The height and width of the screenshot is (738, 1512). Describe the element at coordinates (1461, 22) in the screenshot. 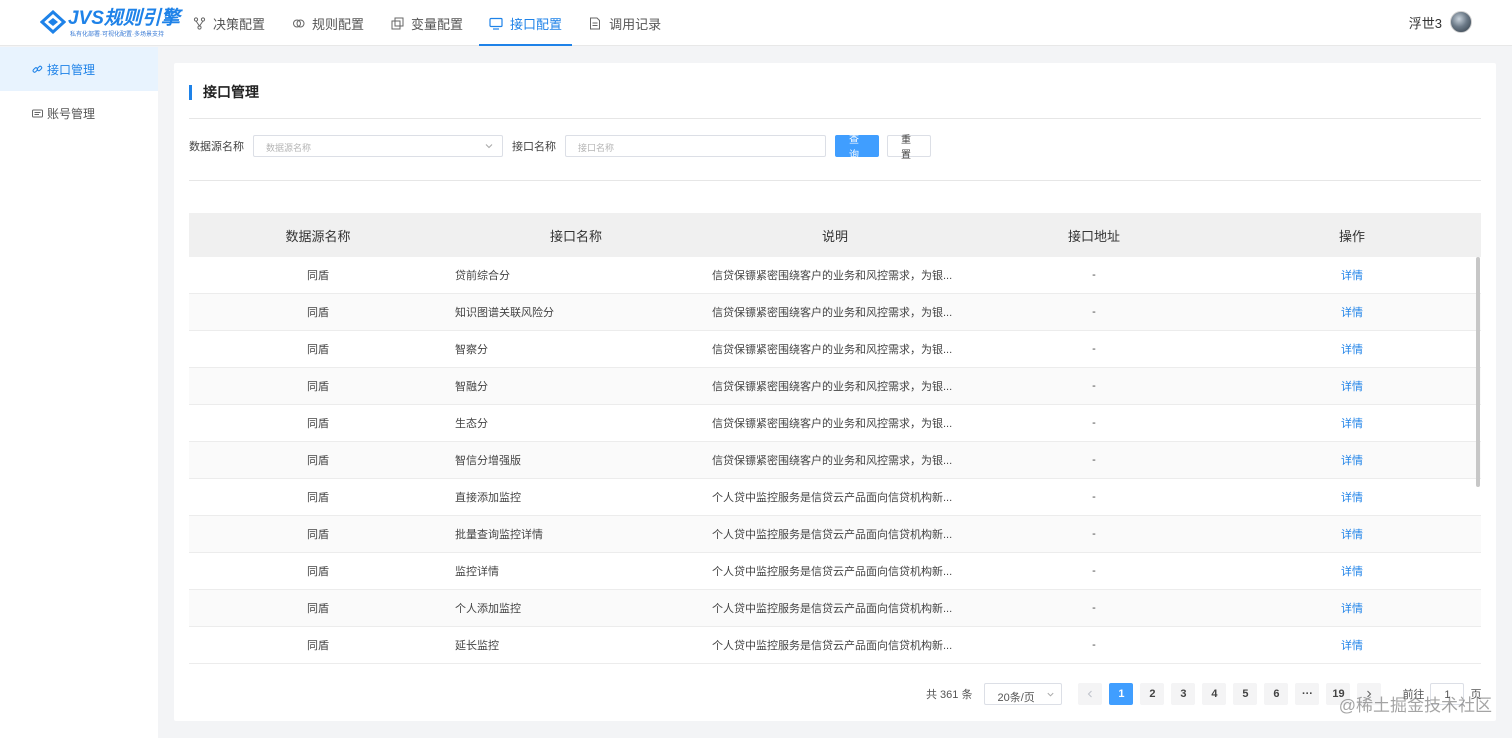

I see `avatar` at that location.